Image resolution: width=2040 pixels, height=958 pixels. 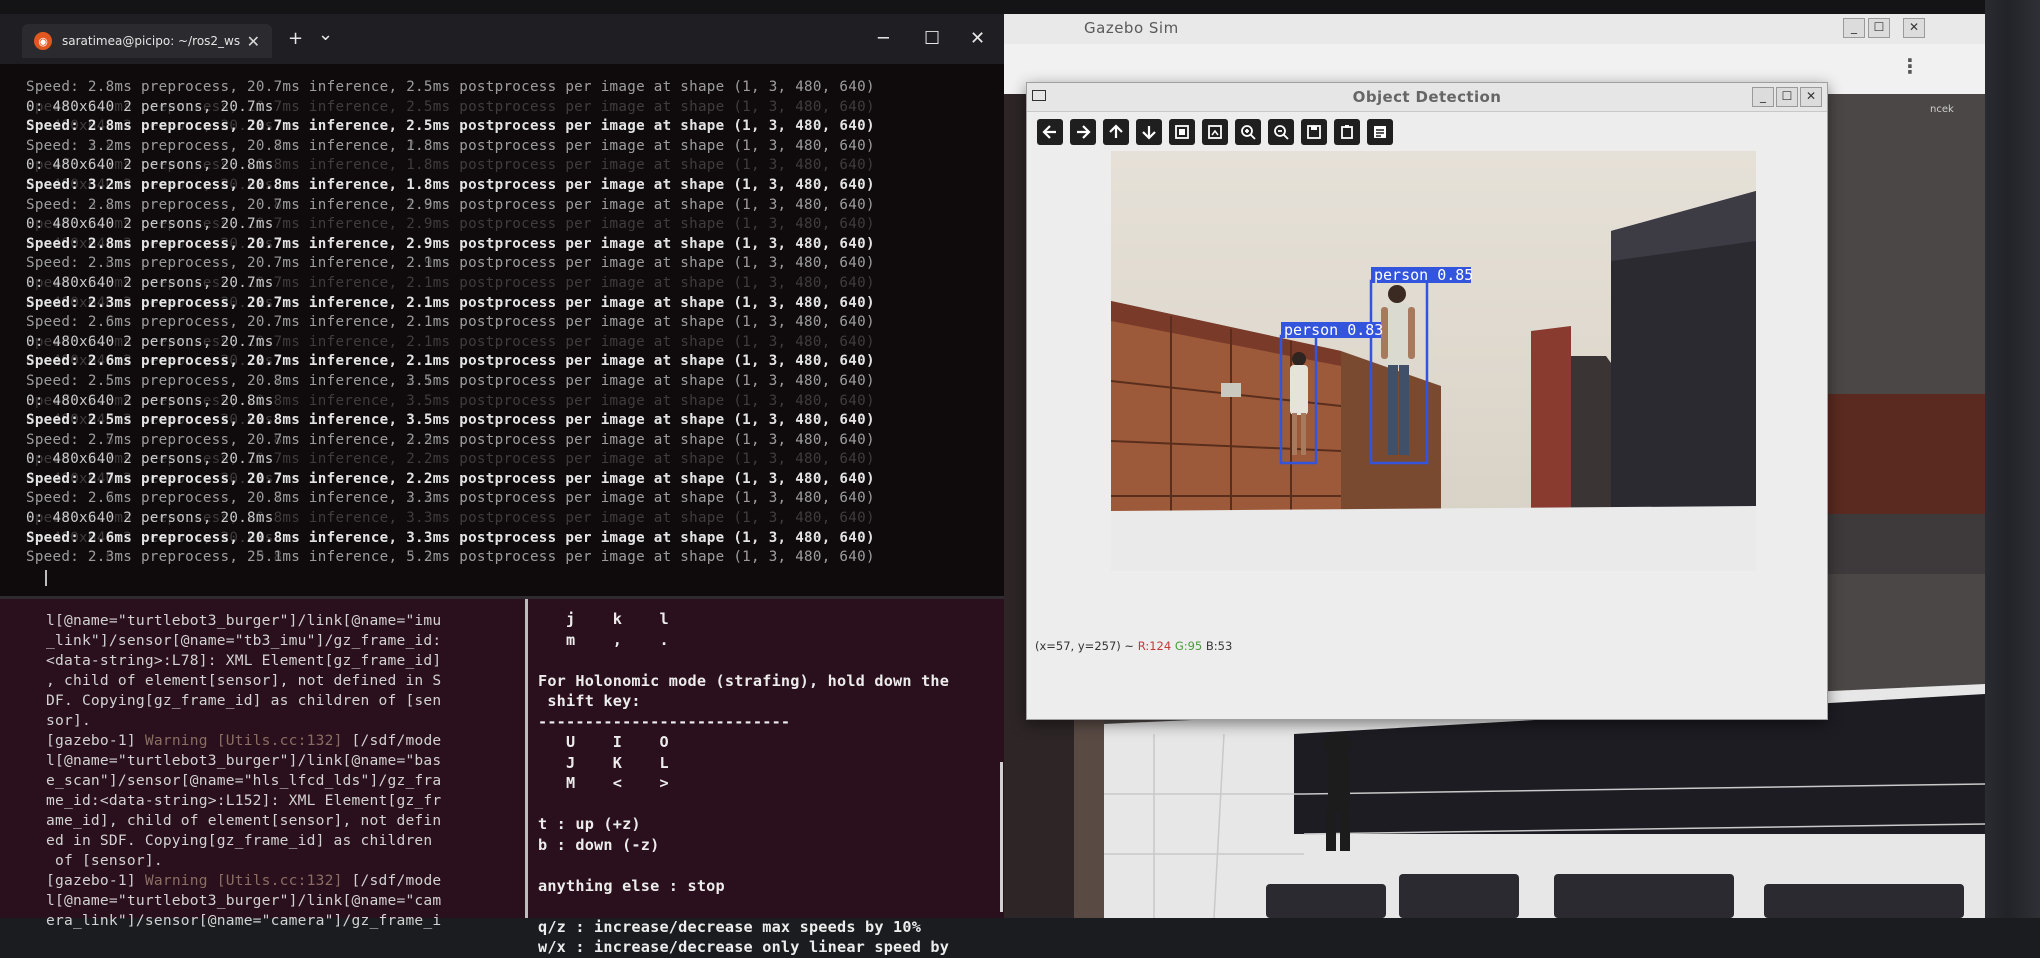 I want to click on image-toolbar, so click(x=1215, y=134).